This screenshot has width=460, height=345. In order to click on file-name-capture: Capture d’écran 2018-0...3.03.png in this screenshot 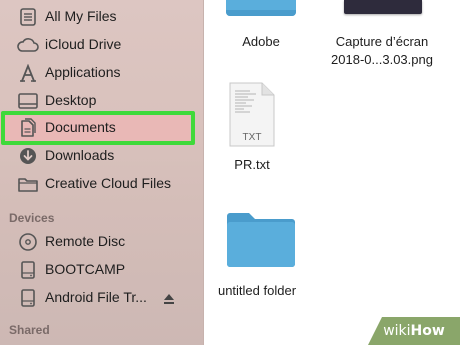, I will do `click(382, 51)`.